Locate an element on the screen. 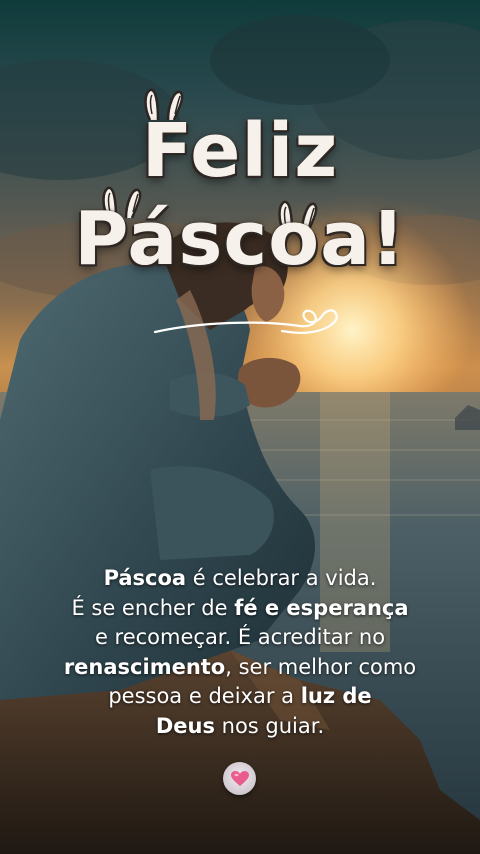  title-line-1: Feliz is located at coordinates (240, 151).